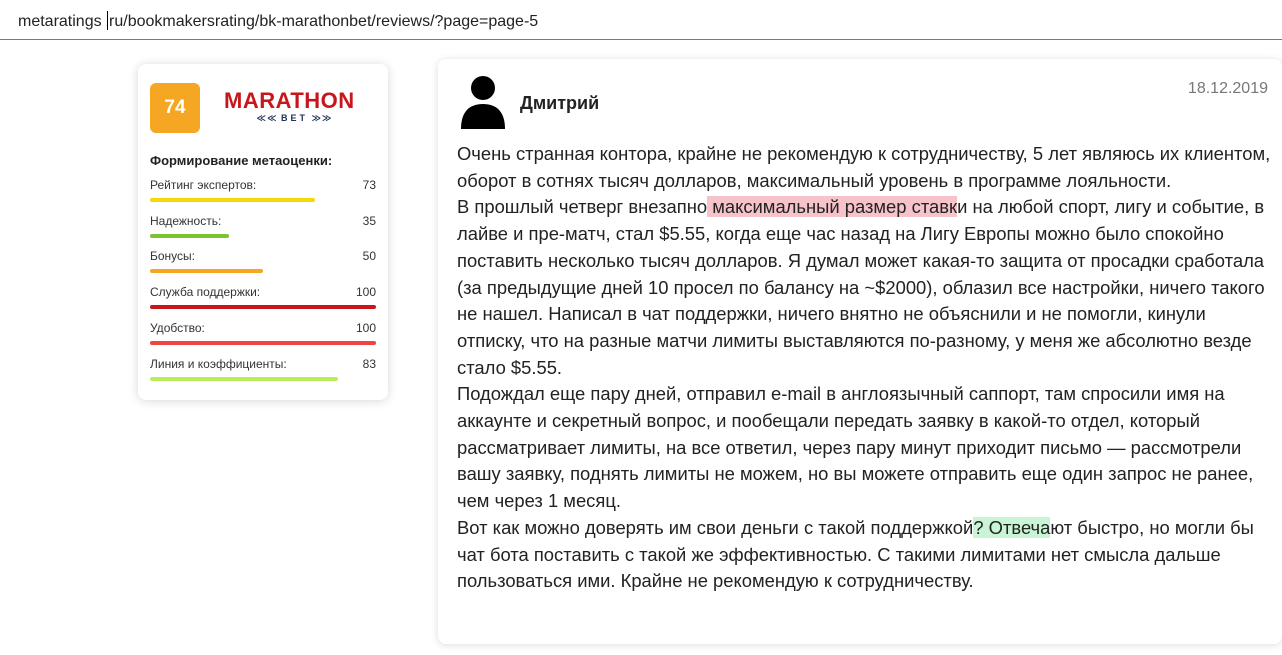 The image size is (1282, 655). What do you see at coordinates (560, 103) in the screenshot?
I see `review-author: Дмитрий` at bounding box center [560, 103].